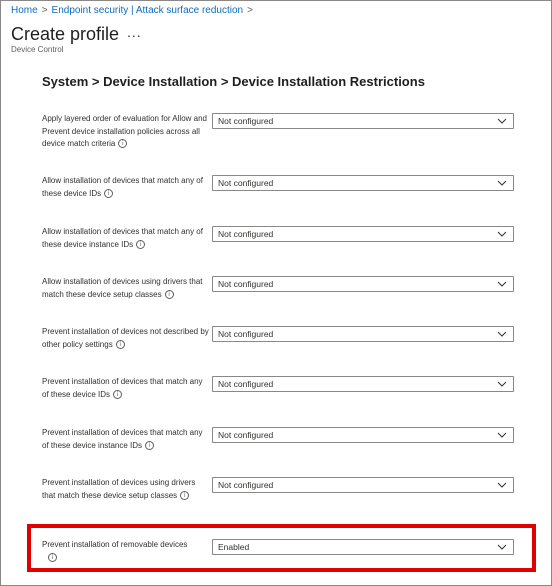  What do you see at coordinates (24, 10) in the screenshot?
I see `breadcrumb-home-link: Home` at bounding box center [24, 10].